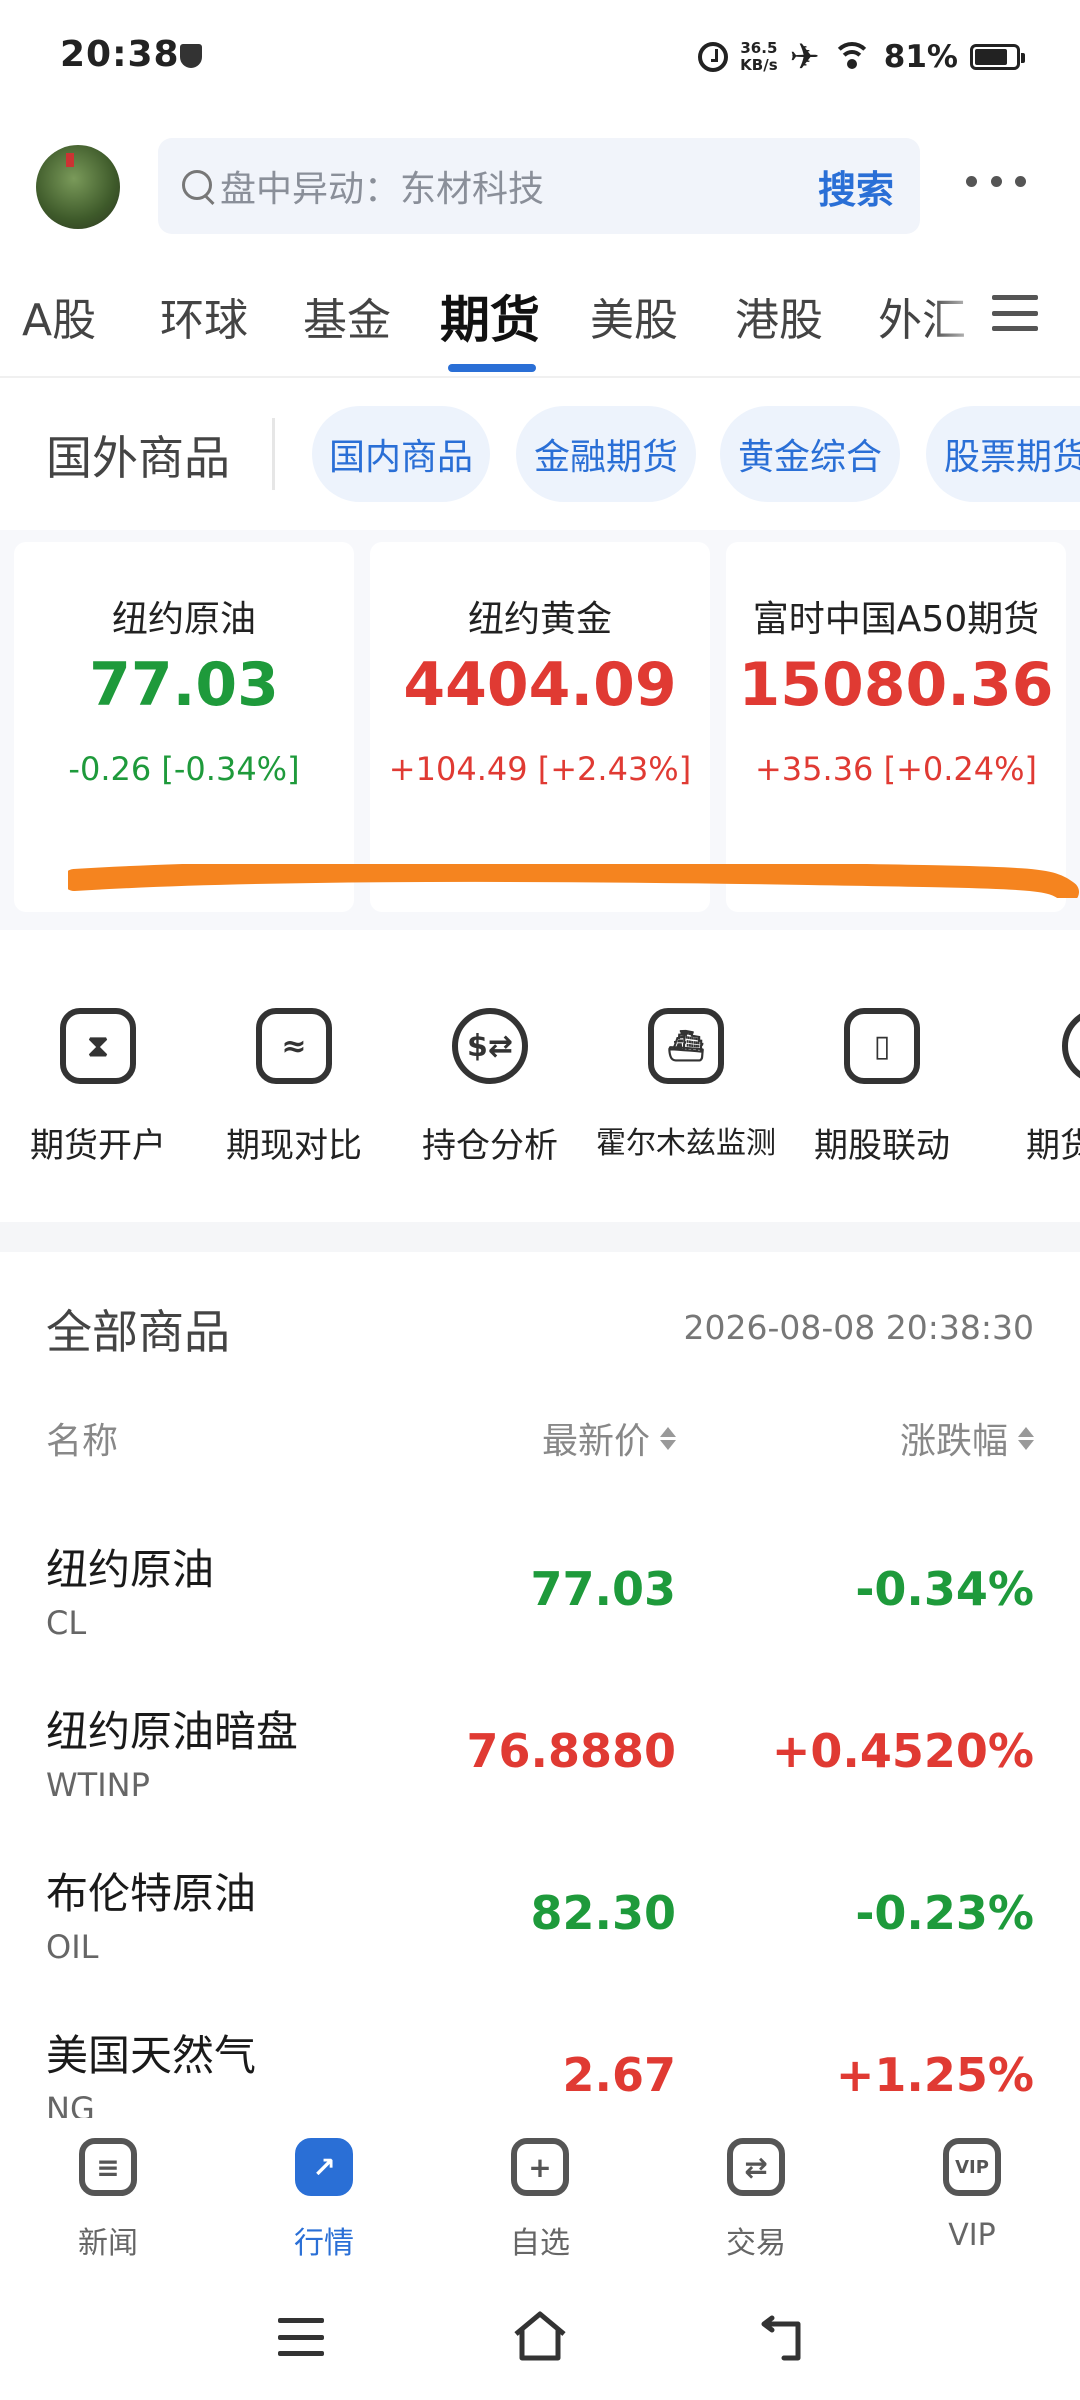  What do you see at coordinates (686, 1085) in the screenshot?
I see `tool-hormuz-monitor: ⛴ 霍尔木兹监测` at bounding box center [686, 1085].